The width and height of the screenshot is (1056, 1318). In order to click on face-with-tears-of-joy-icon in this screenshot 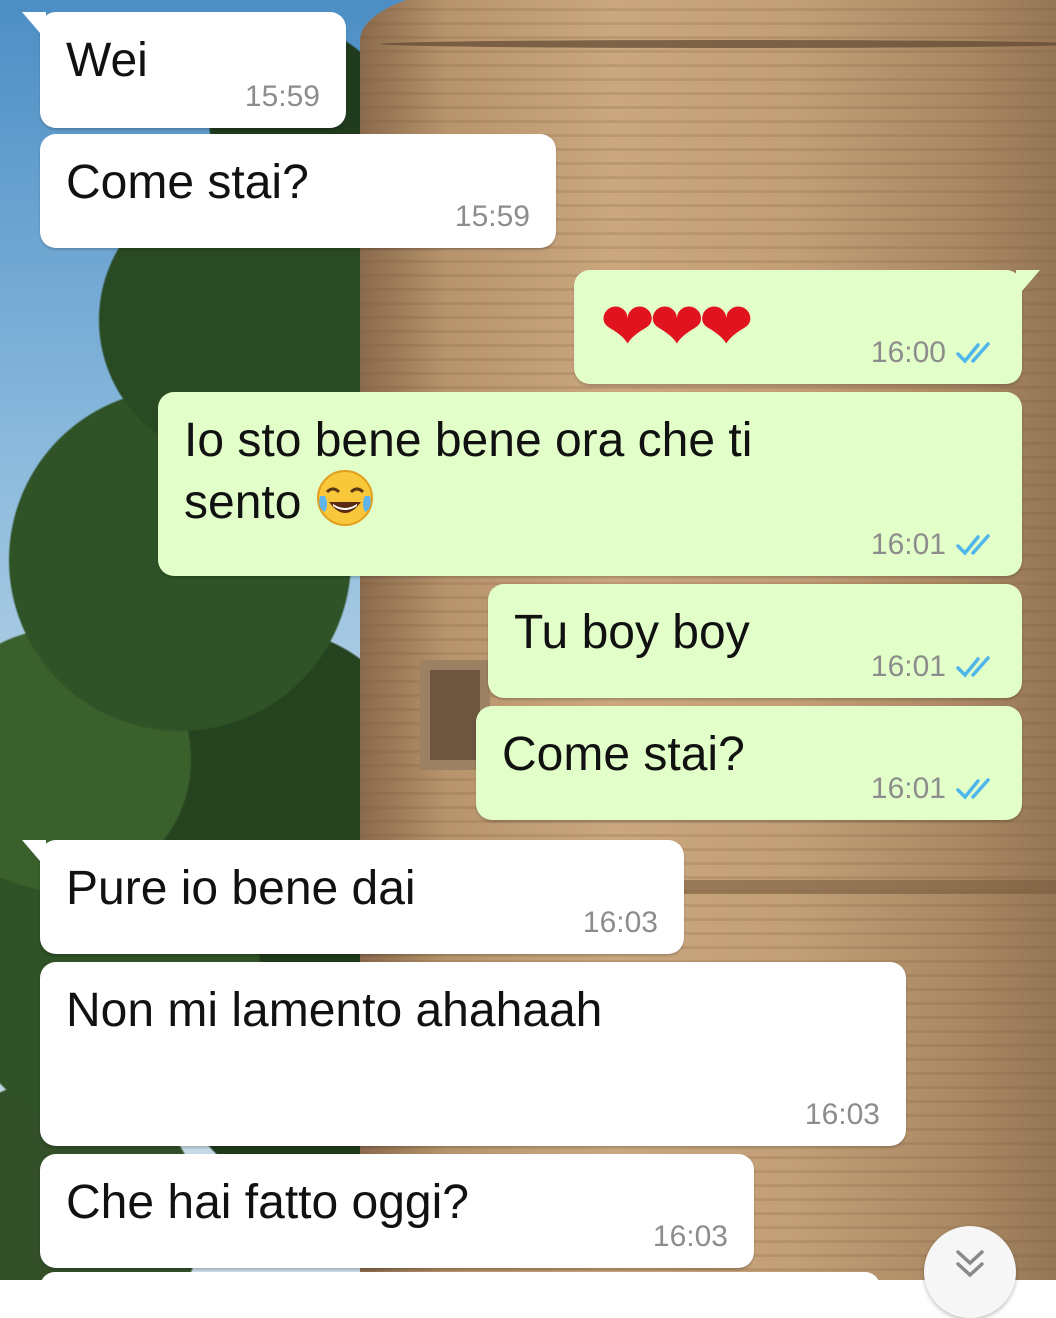, I will do `click(344, 498)`.